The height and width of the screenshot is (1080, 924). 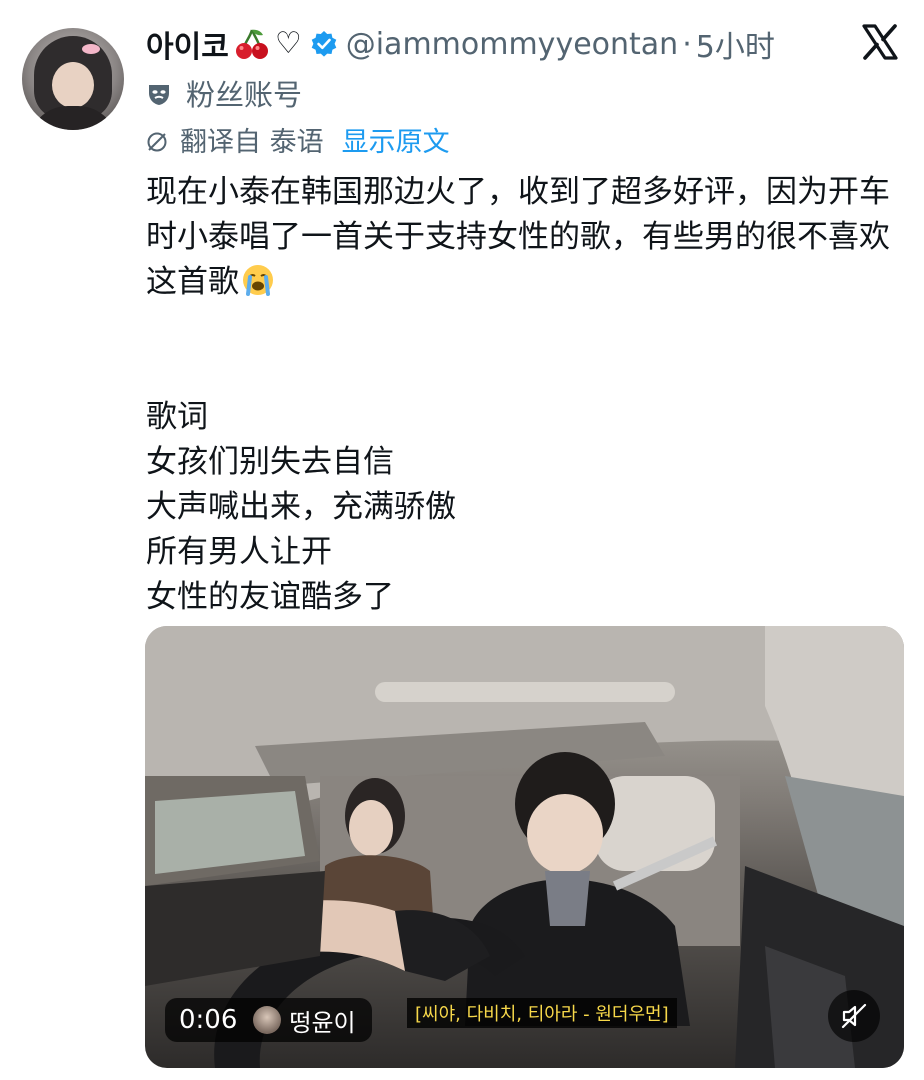 What do you see at coordinates (239, 552) in the screenshot?
I see `lyrics-line: 所有男人让开` at bounding box center [239, 552].